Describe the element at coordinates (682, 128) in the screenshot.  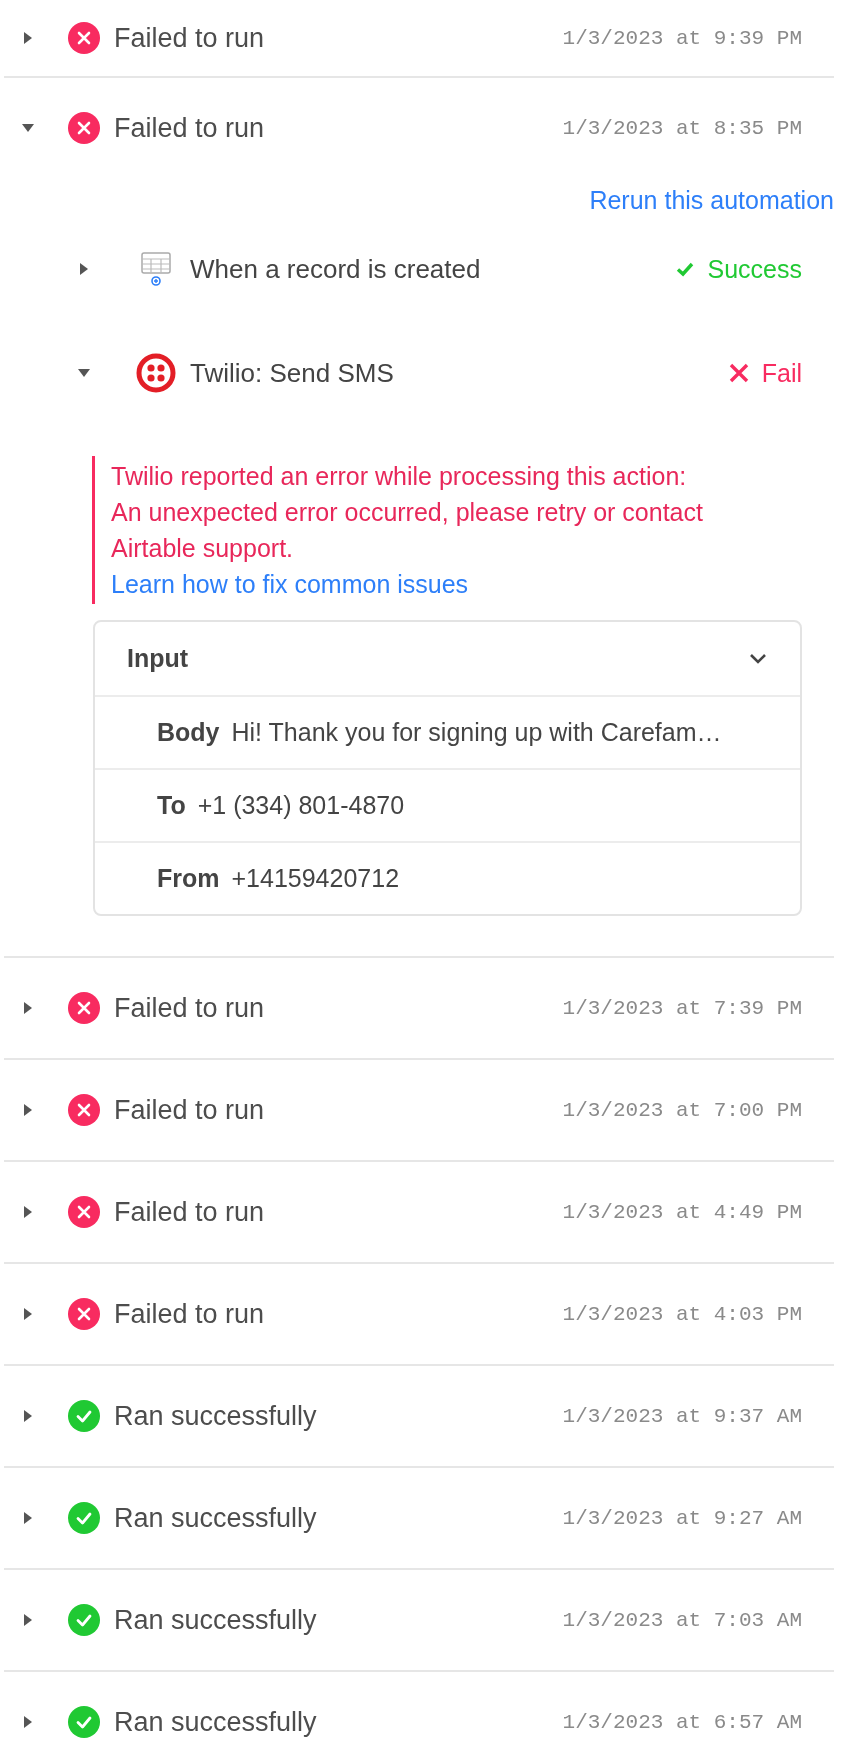
I see `run-time: 1/3/2023 at 8:35 PM` at that location.